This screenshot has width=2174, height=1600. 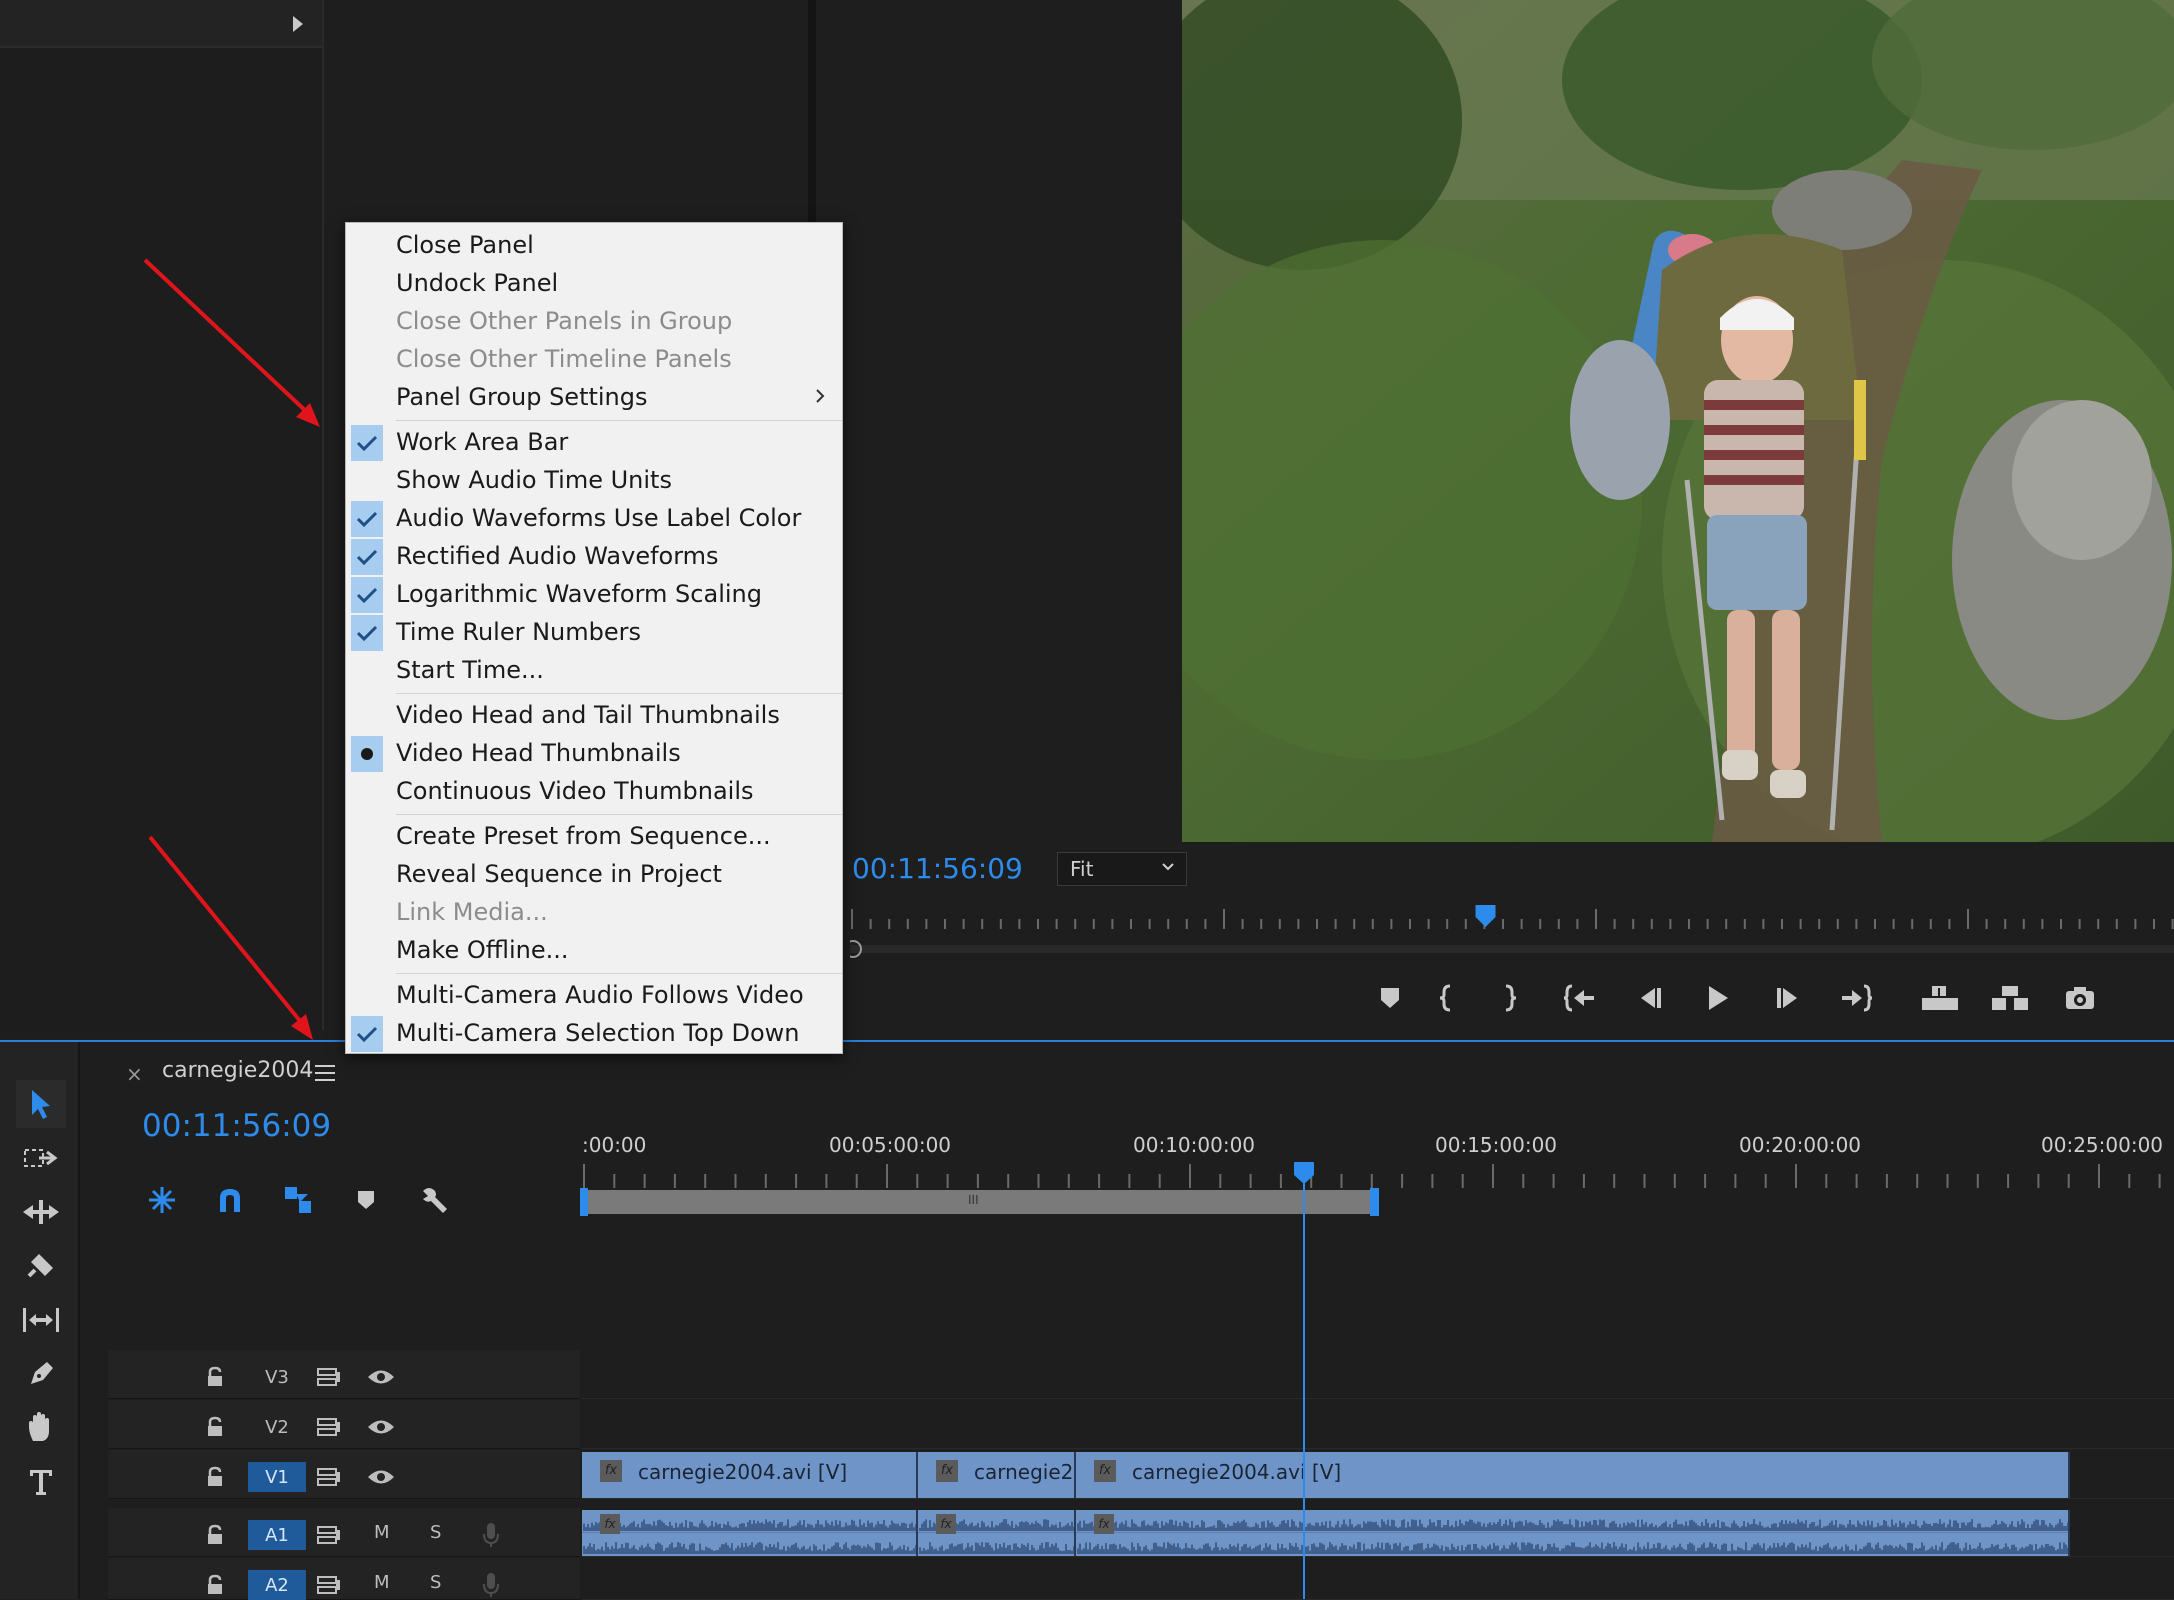 What do you see at coordinates (1512, 920) in the screenshot?
I see `program-time-ruler` at bounding box center [1512, 920].